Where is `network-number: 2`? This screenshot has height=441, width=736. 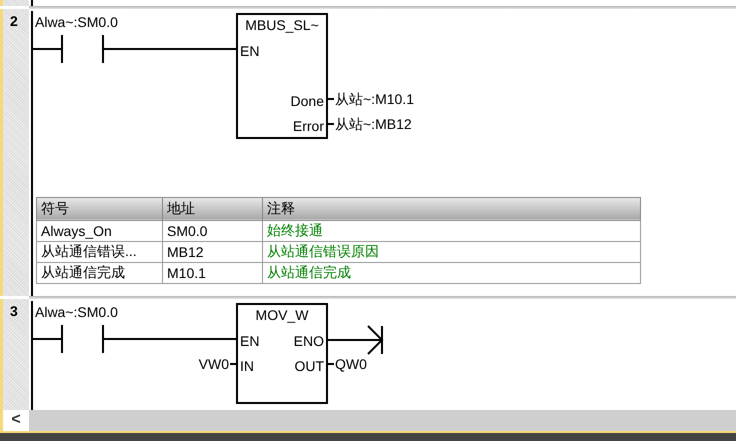
network-number: 2 is located at coordinates (14, 20).